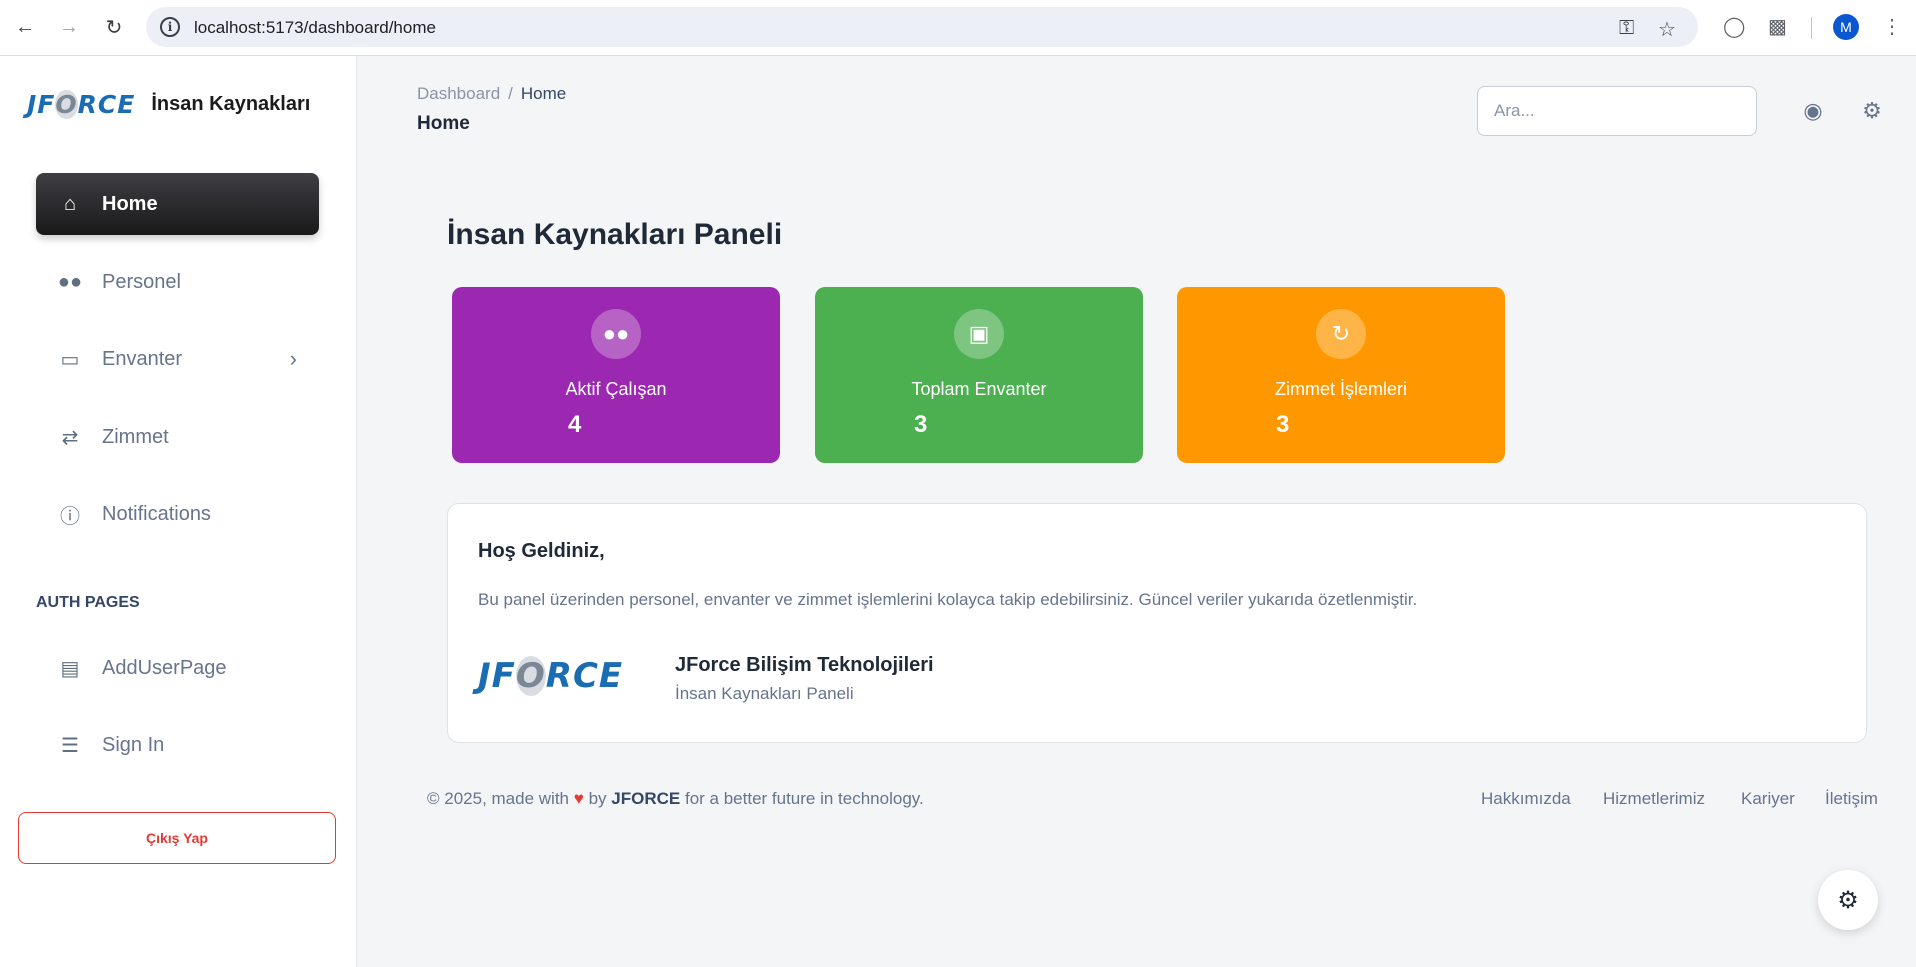 The height and width of the screenshot is (967, 1916). Describe the element at coordinates (69, 27) in the screenshot. I see `forward-icon: →` at that location.